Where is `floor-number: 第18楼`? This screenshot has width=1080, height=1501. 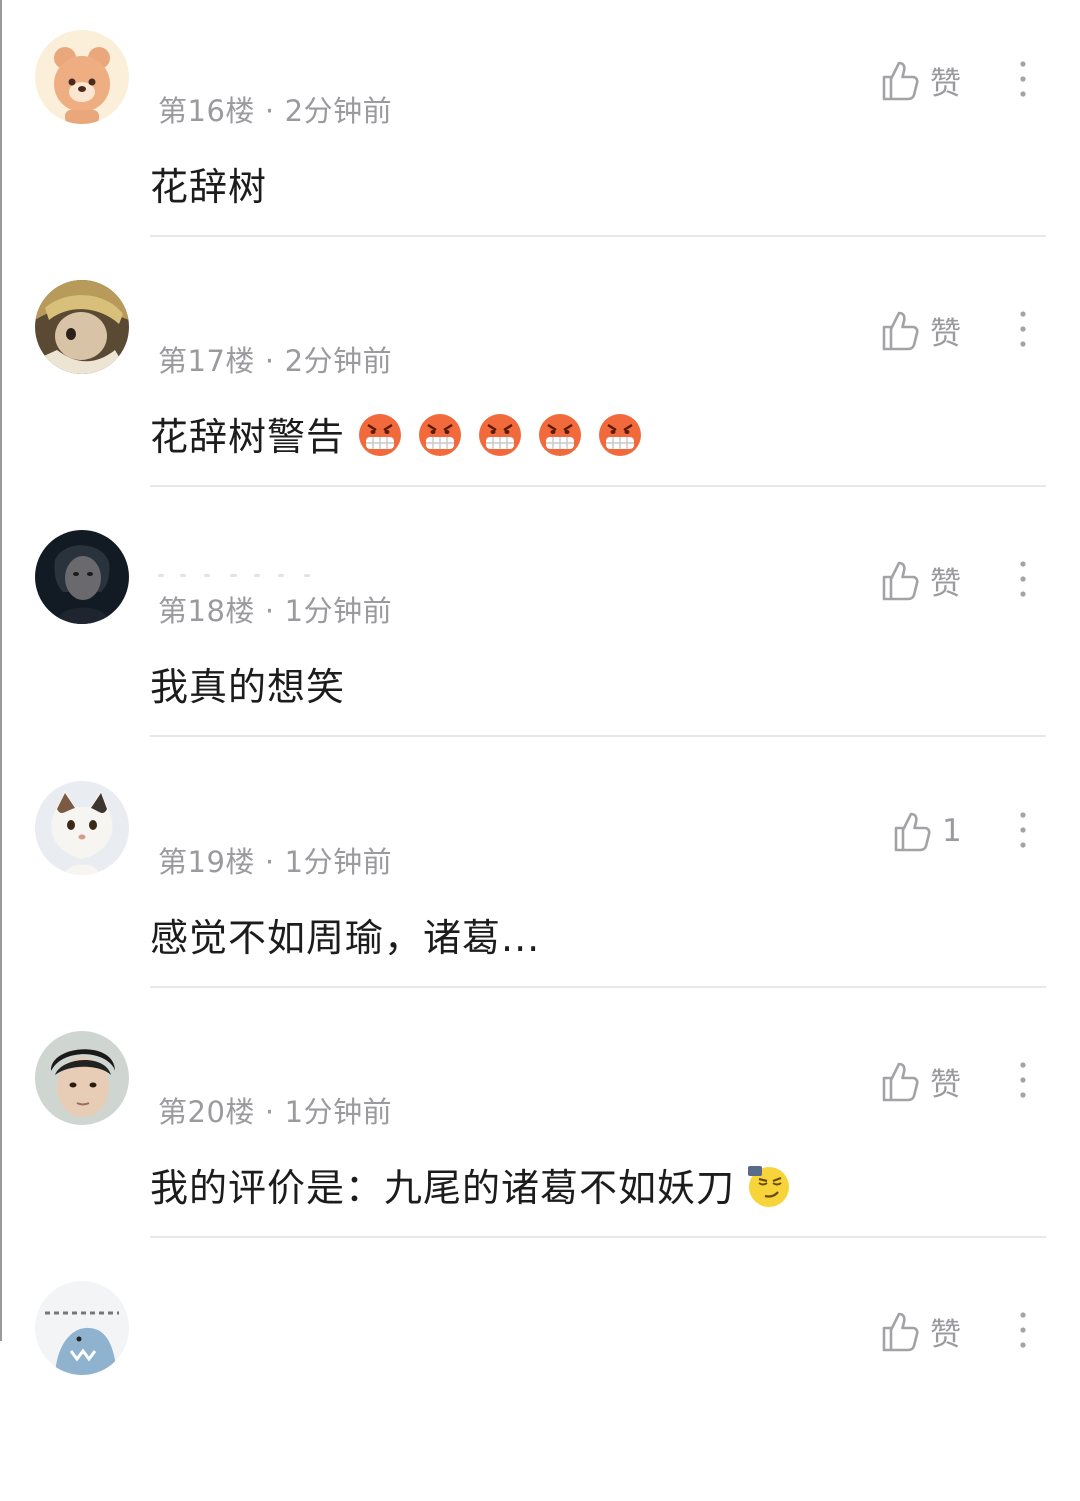
floor-number: 第18楼 is located at coordinates (206, 611).